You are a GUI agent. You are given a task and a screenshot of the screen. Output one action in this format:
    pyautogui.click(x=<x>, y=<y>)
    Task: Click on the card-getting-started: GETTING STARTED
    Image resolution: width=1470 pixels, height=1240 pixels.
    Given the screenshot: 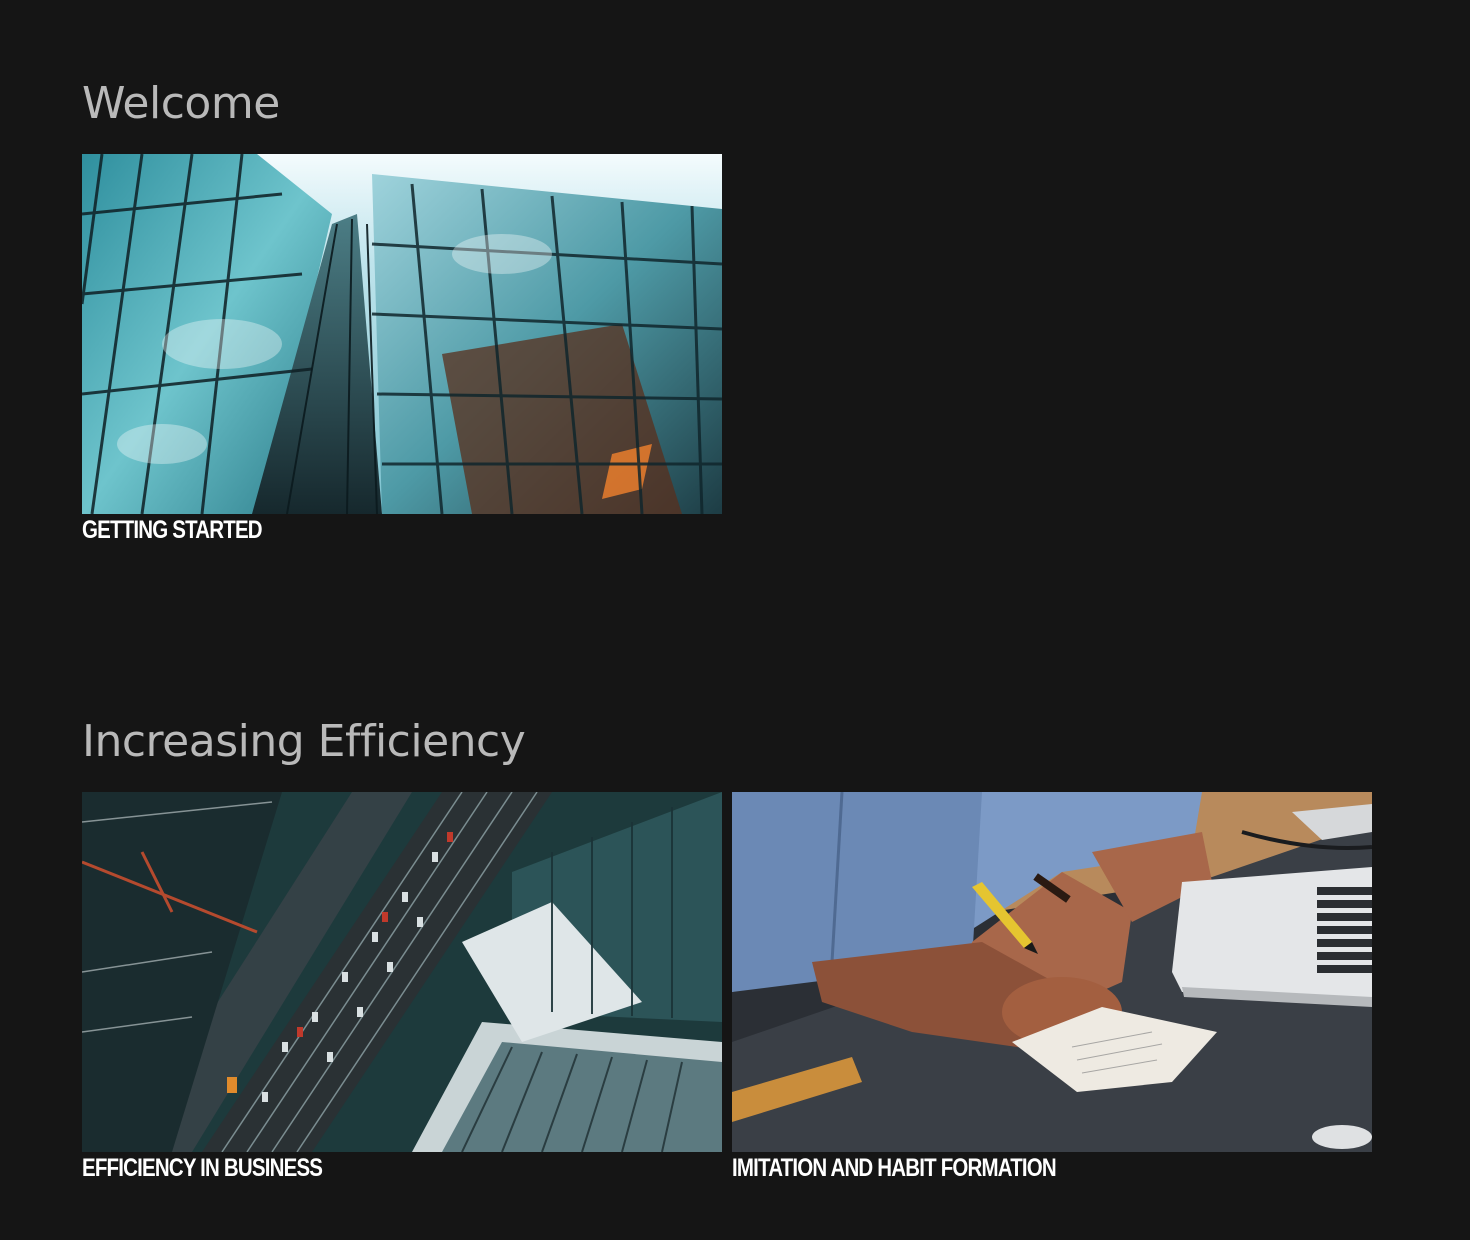 What is the action you would take?
    pyautogui.click(x=402, y=349)
    